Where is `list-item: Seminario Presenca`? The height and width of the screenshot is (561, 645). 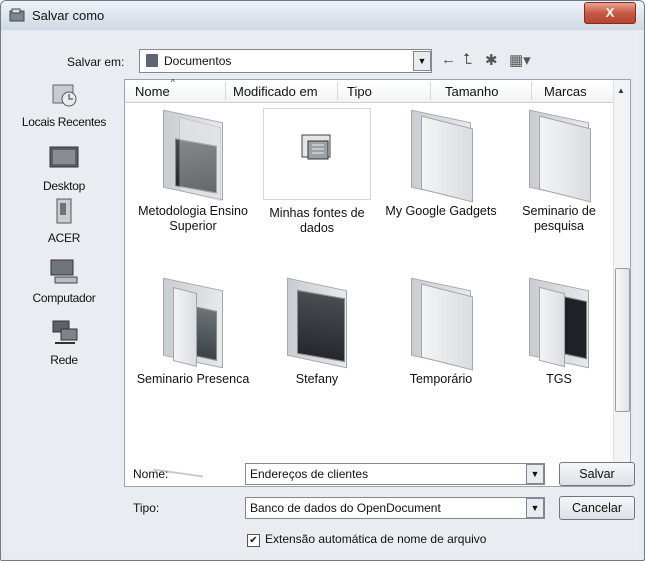
list-item: Seminario Presenca is located at coordinates (193, 331).